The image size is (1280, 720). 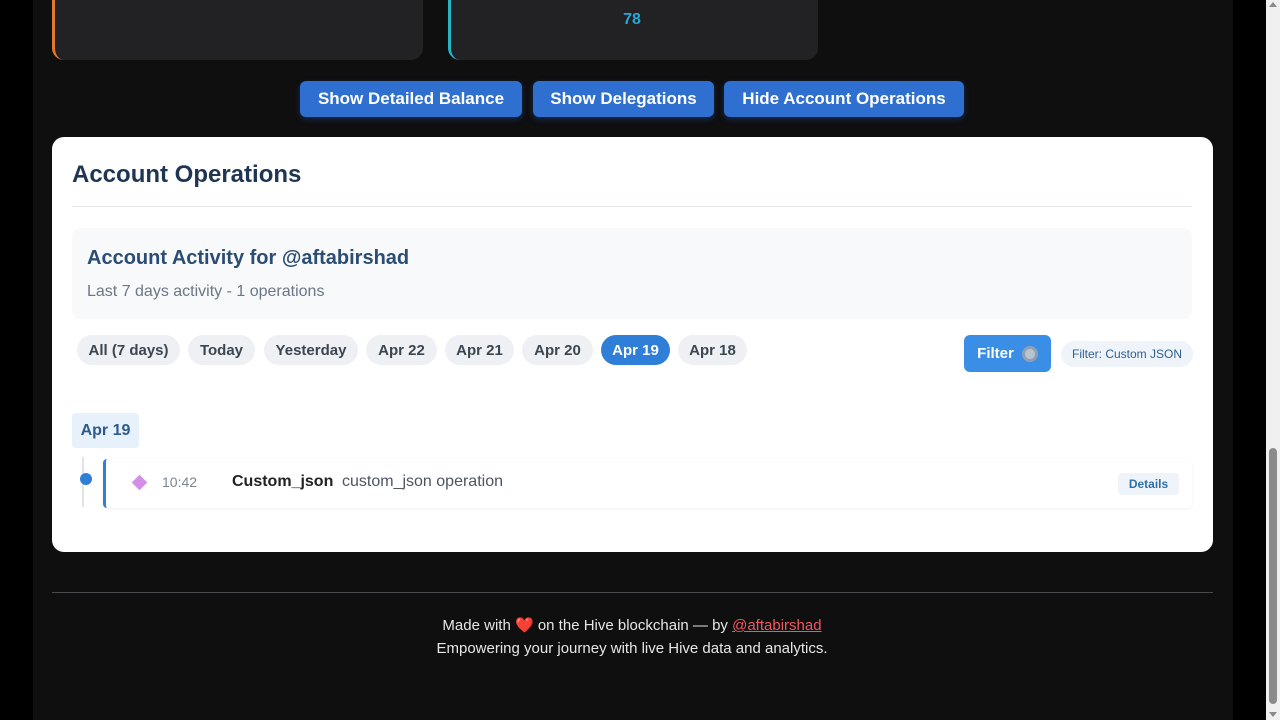 What do you see at coordinates (237, 30) in the screenshot?
I see `stat-card-left` at bounding box center [237, 30].